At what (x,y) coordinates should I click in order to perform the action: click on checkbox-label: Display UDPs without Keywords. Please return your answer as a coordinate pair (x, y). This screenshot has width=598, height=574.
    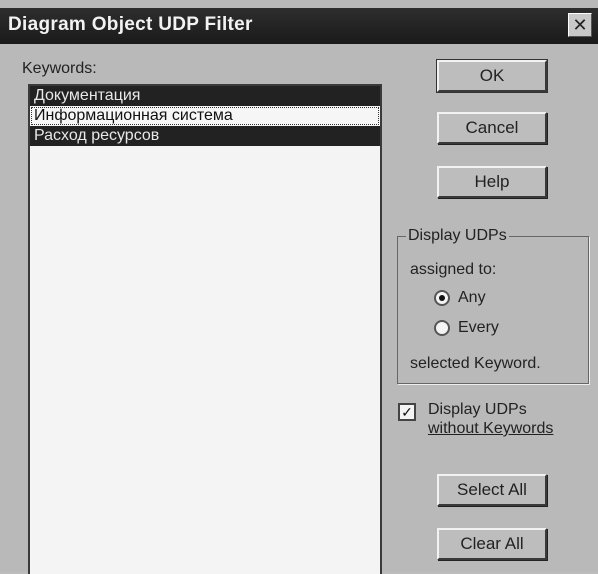
    Looking at the image, I should click on (490, 419).